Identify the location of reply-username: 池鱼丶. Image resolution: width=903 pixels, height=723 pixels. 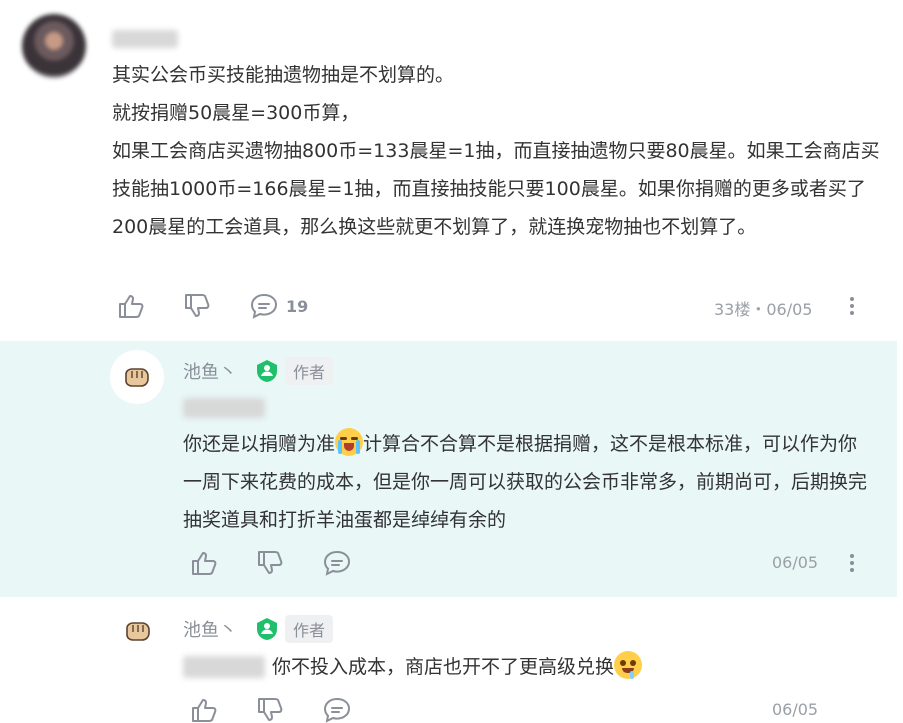
(210, 371).